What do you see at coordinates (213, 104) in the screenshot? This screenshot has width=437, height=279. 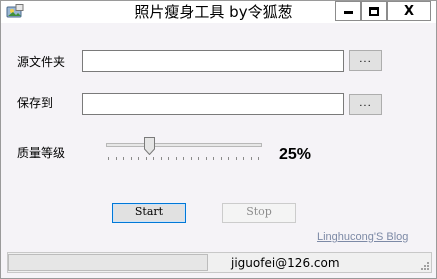 I see `save-to-input` at bounding box center [213, 104].